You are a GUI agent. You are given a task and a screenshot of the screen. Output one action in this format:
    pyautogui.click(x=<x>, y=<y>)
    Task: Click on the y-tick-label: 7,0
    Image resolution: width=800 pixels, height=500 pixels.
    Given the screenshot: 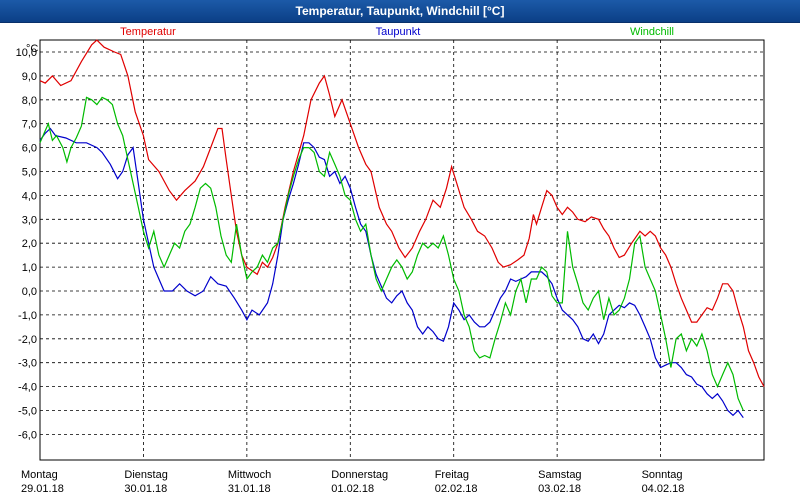 What is the action you would take?
    pyautogui.click(x=29, y=125)
    